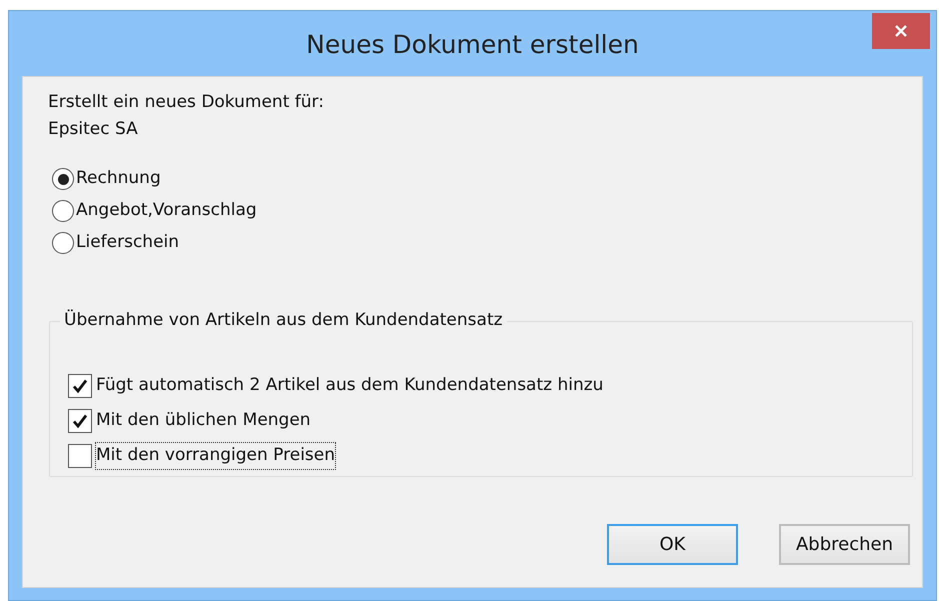 The width and height of the screenshot is (939, 601). I want to click on close-icon, so click(901, 31).